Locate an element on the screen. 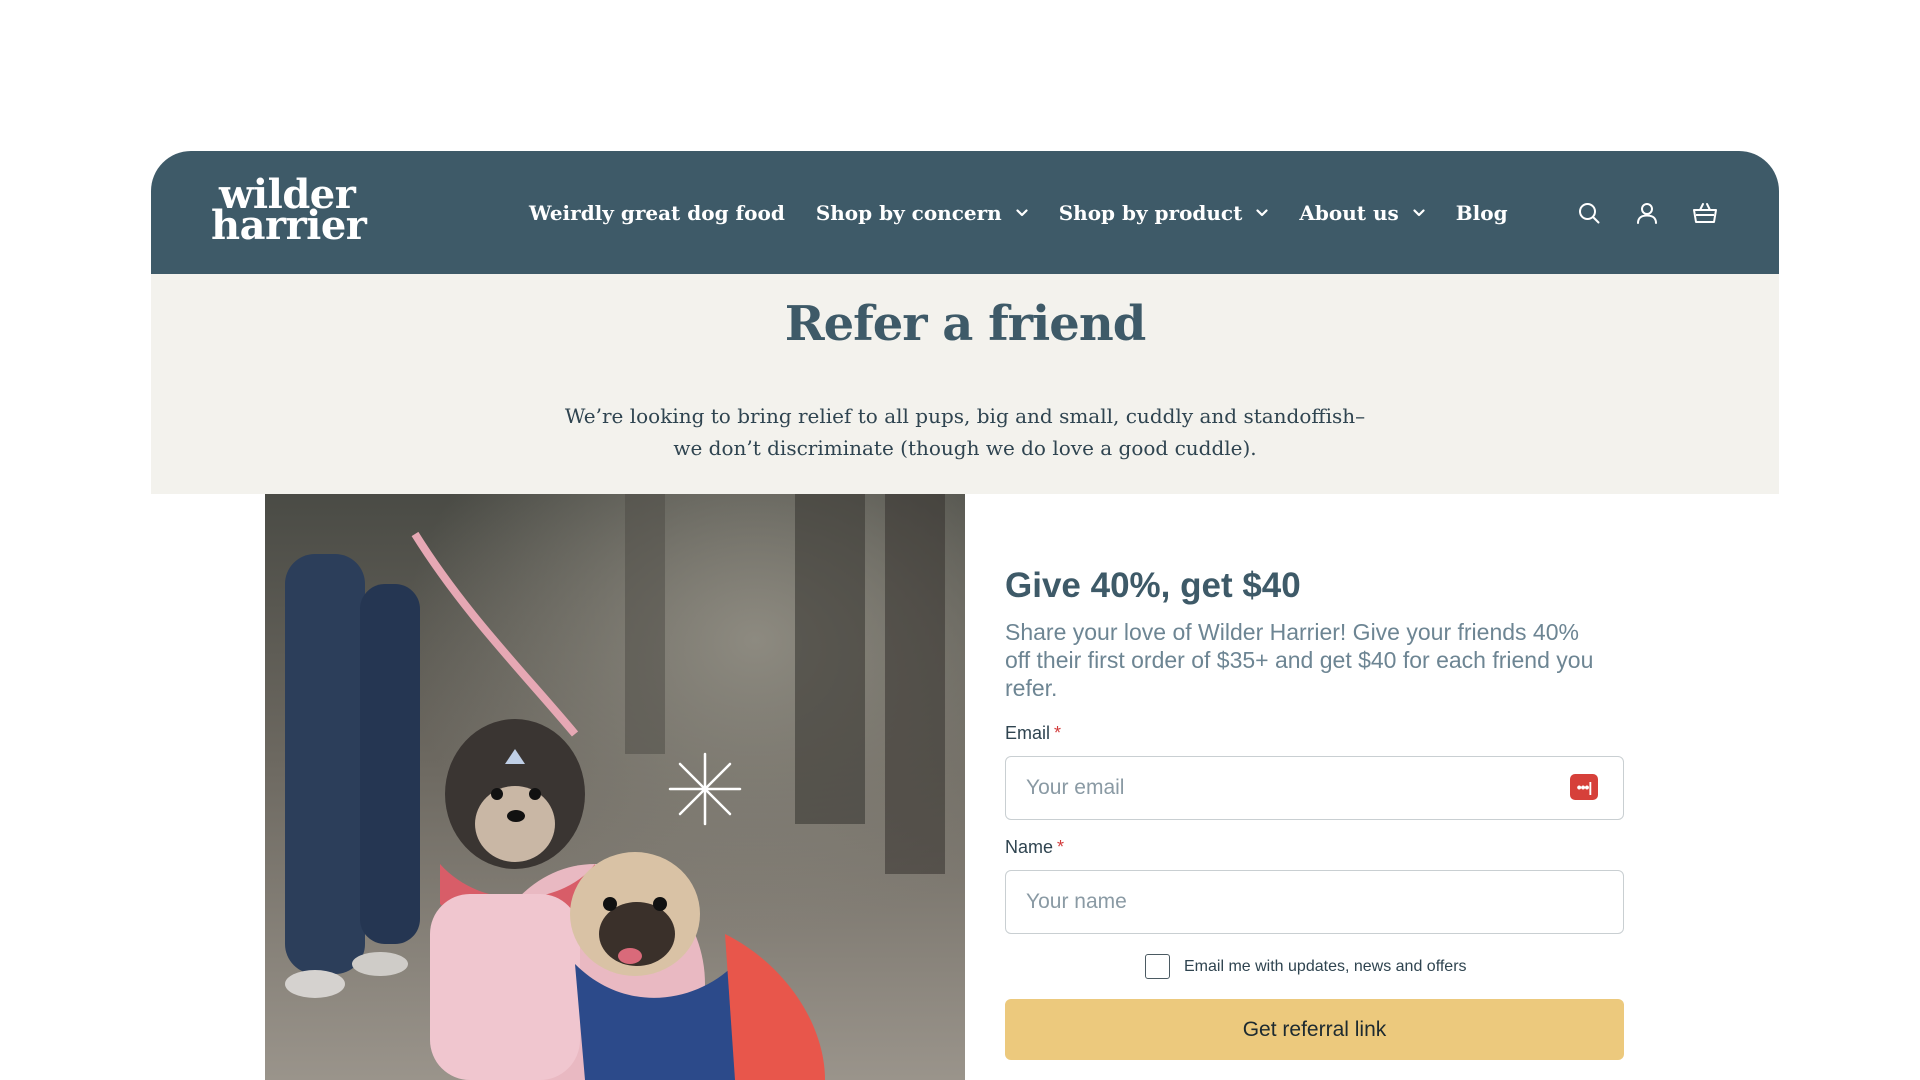 This screenshot has height=1080, width=1920. page-title: Refer a friend is located at coordinates (965, 324).